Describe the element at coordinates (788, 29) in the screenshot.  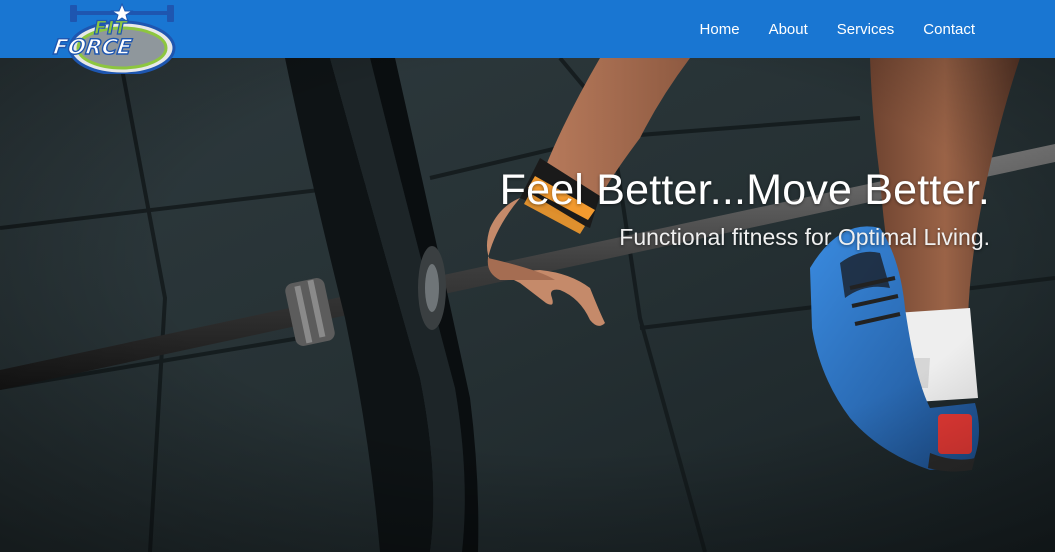
I see `nav-about-link: About` at that location.